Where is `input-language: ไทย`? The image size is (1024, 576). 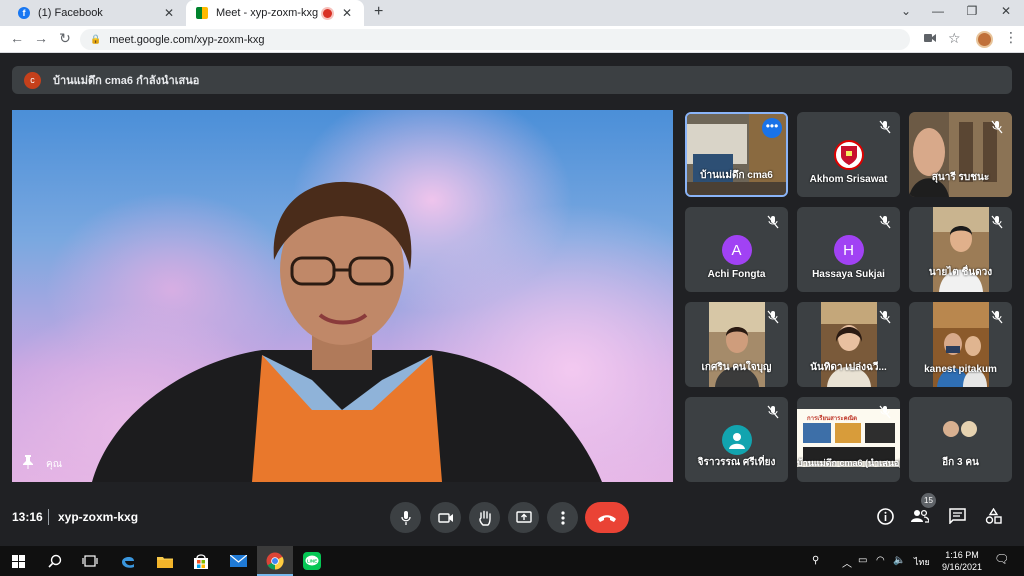 input-language: ไทย is located at coordinates (922, 562).